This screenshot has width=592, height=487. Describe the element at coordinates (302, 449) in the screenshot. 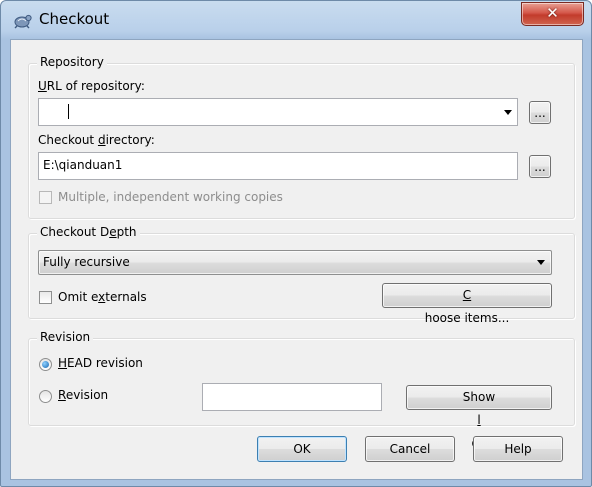

I see `ok-button: OK` at that location.